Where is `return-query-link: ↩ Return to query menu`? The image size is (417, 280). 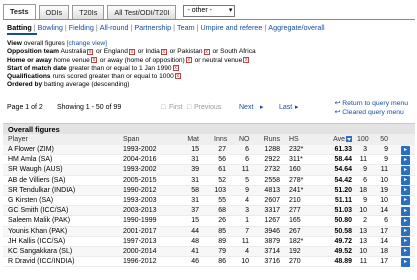 return-query-link: ↩ Return to query menu is located at coordinates (371, 103).